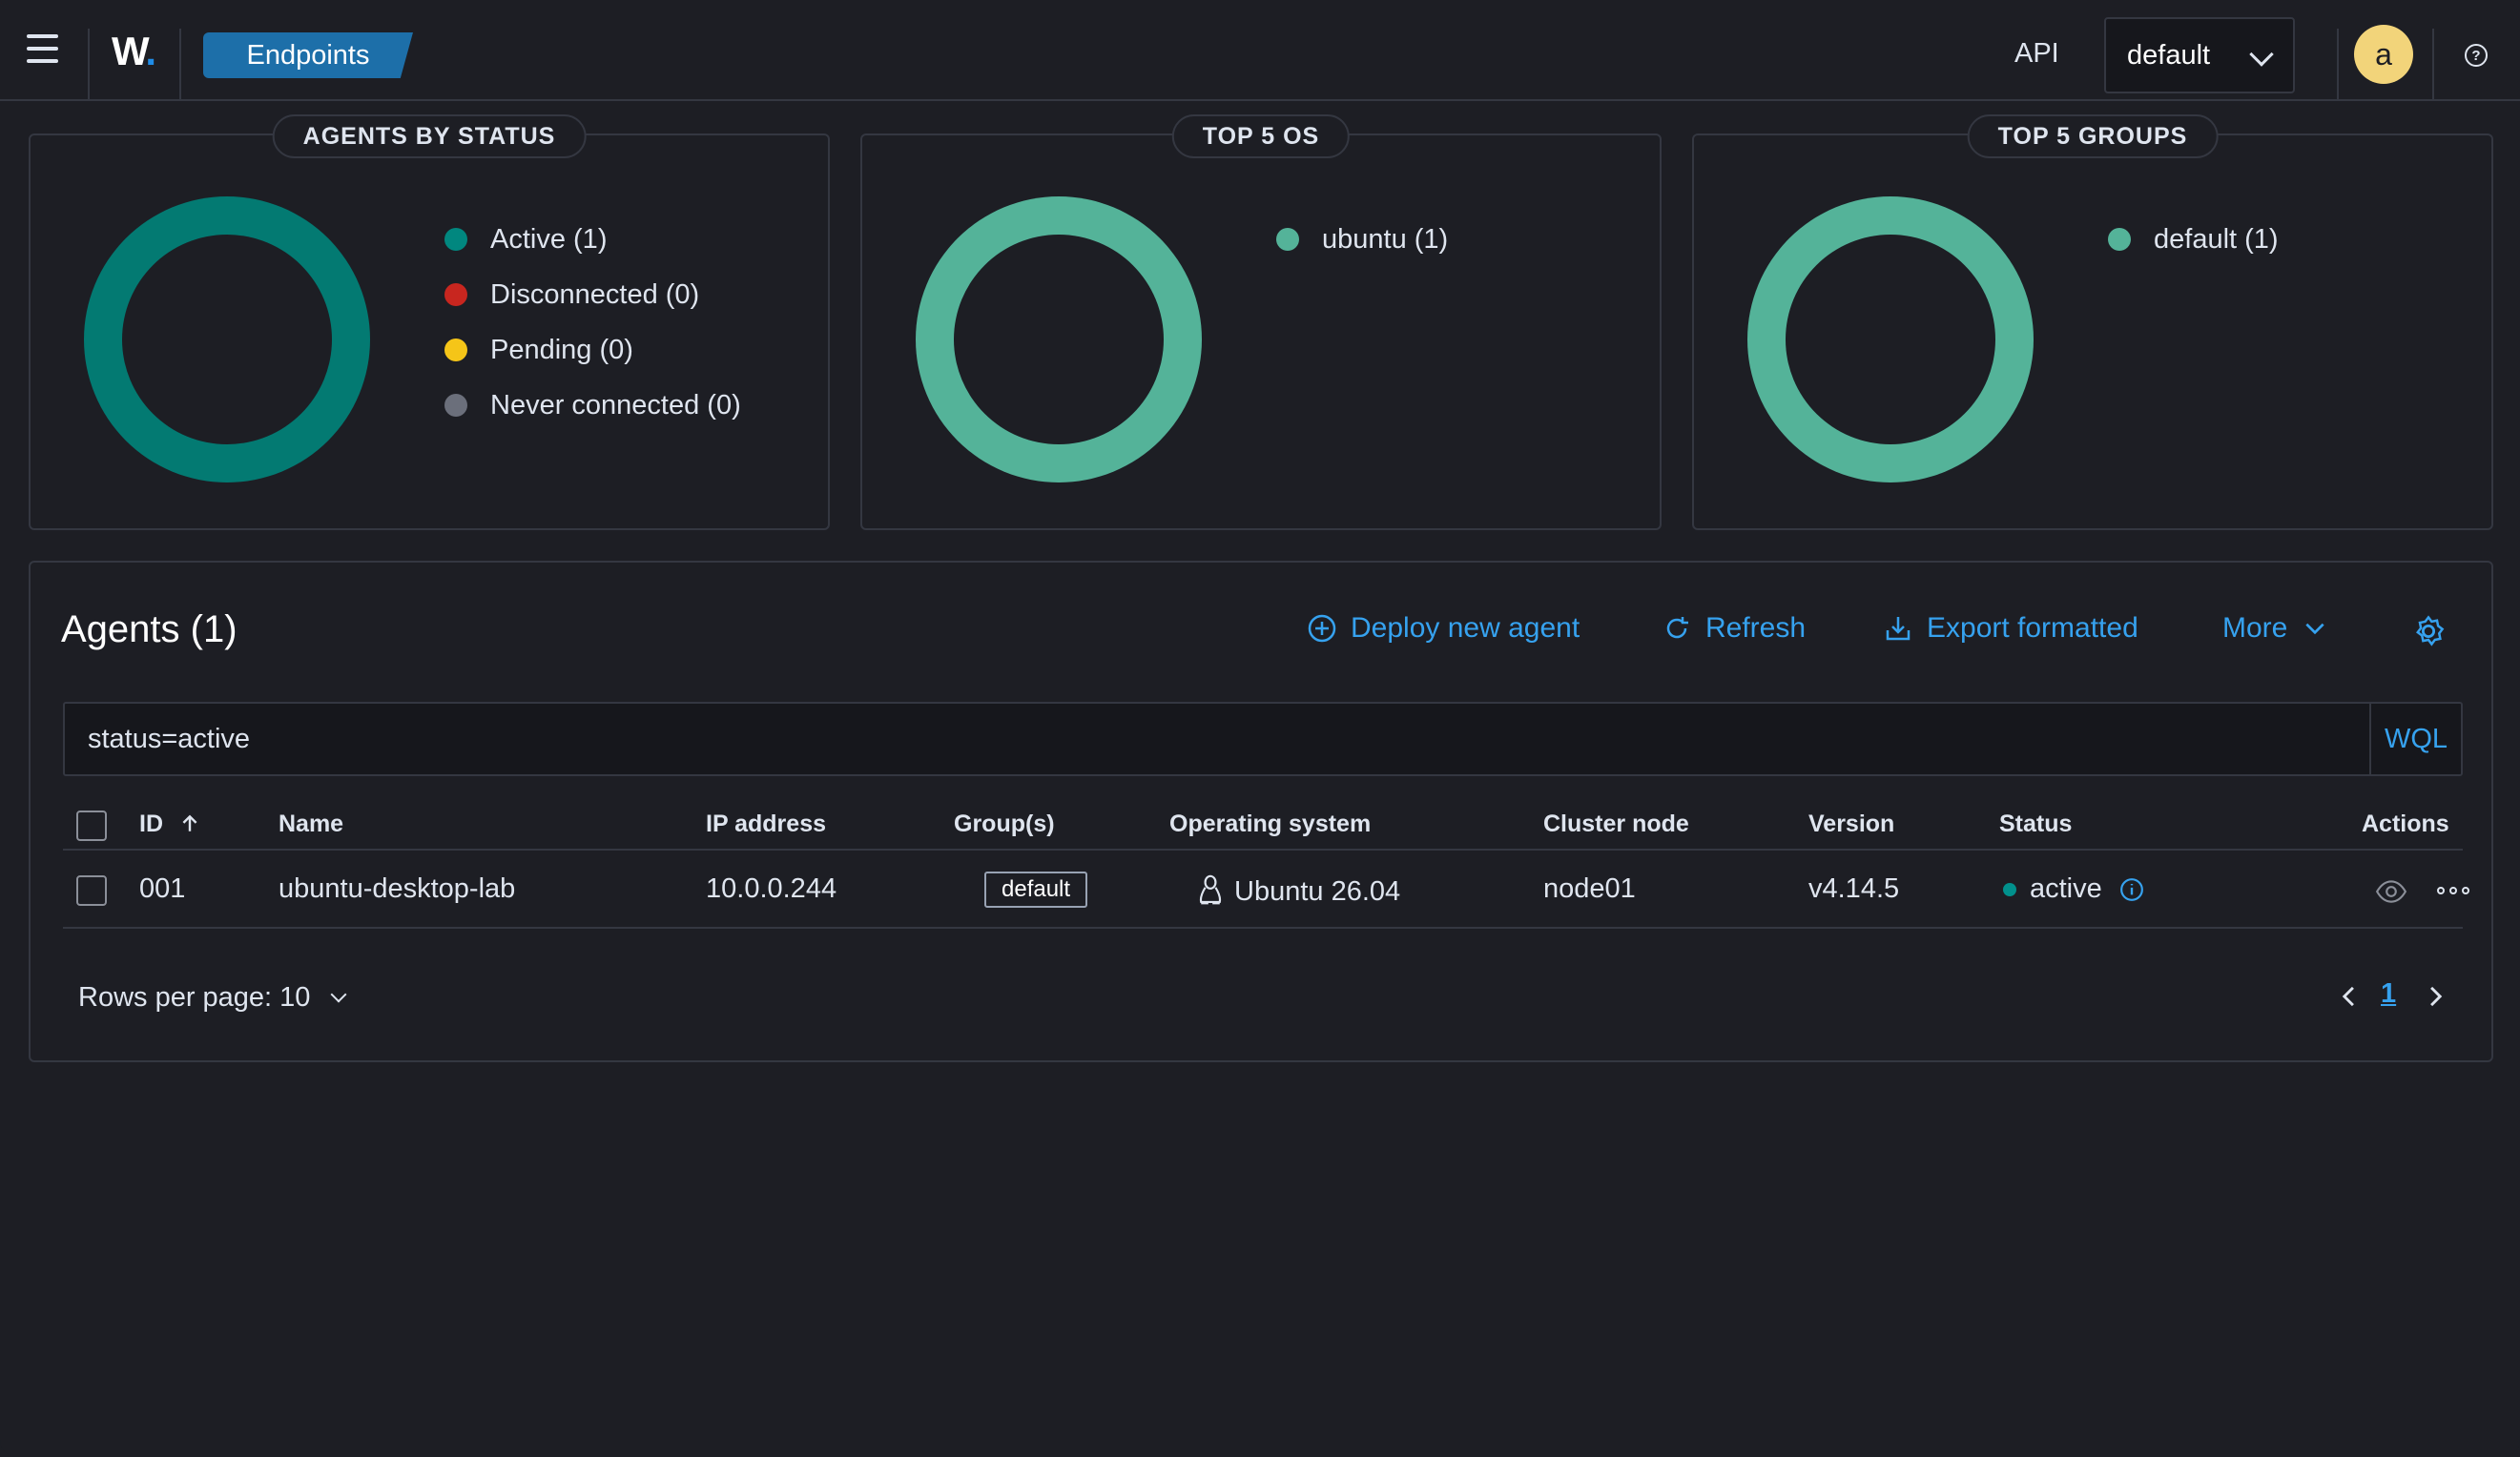  What do you see at coordinates (311, 824) in the screenshot?
I see `column-name: Name` at bounding box center [311, 824].